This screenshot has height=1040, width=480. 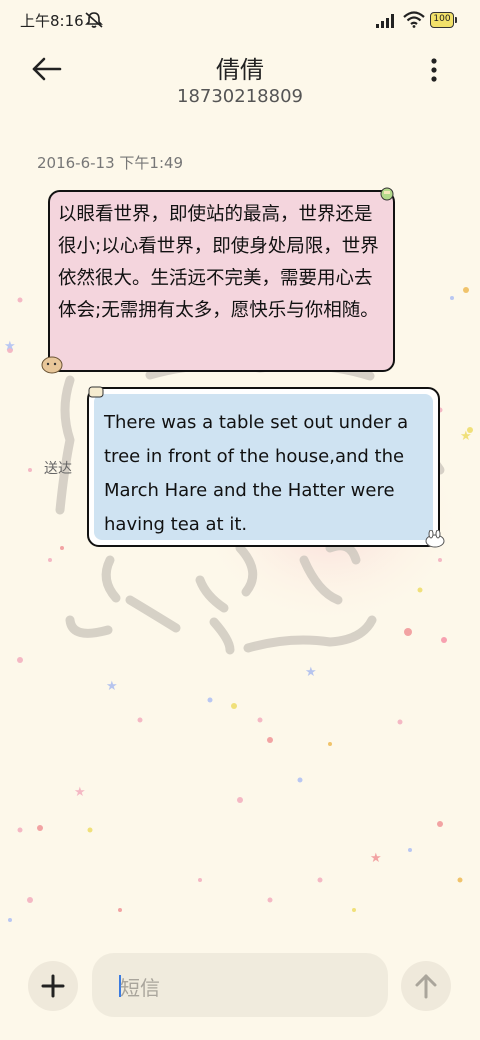 I want to click on add-attachment-button, so click(x=53, y=986).